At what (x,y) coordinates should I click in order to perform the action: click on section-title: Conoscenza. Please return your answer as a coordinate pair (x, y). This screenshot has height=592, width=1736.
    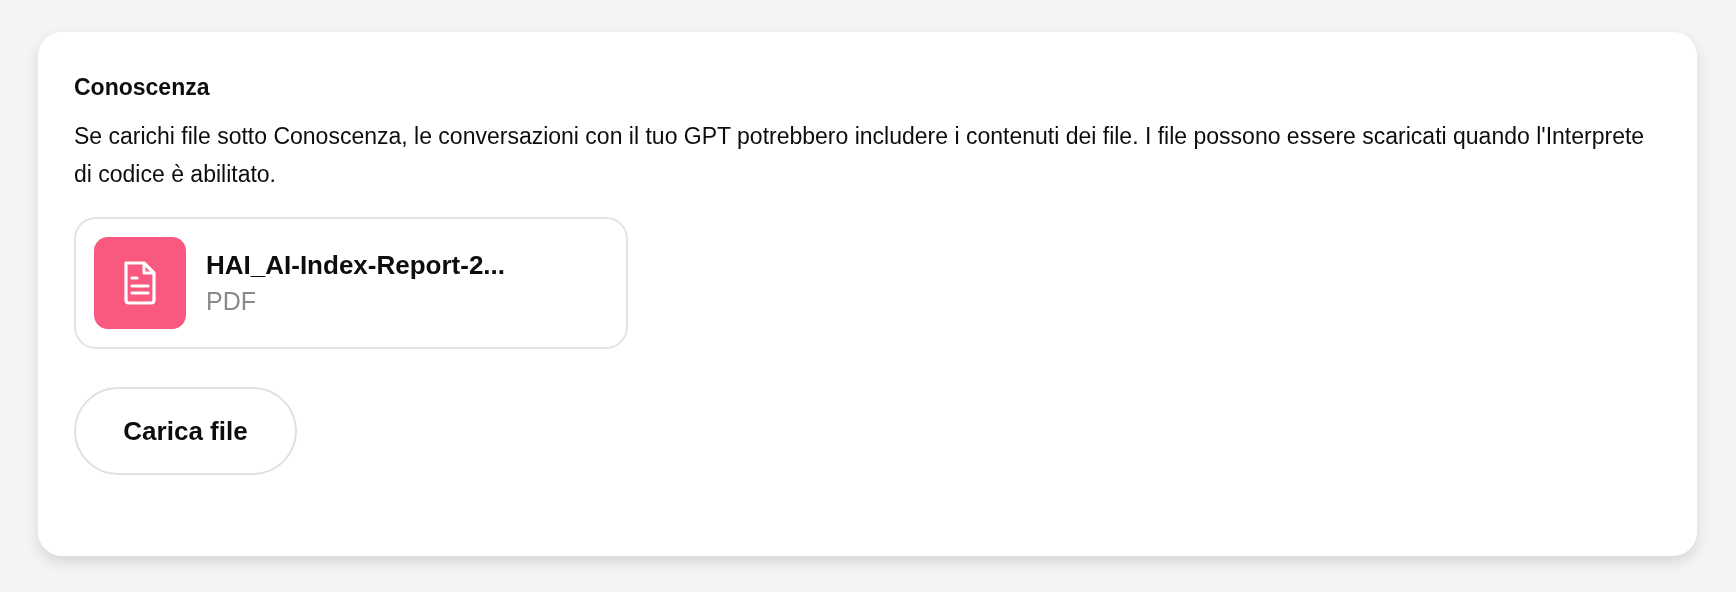
    Looking at the image, I should click on (142, 87).